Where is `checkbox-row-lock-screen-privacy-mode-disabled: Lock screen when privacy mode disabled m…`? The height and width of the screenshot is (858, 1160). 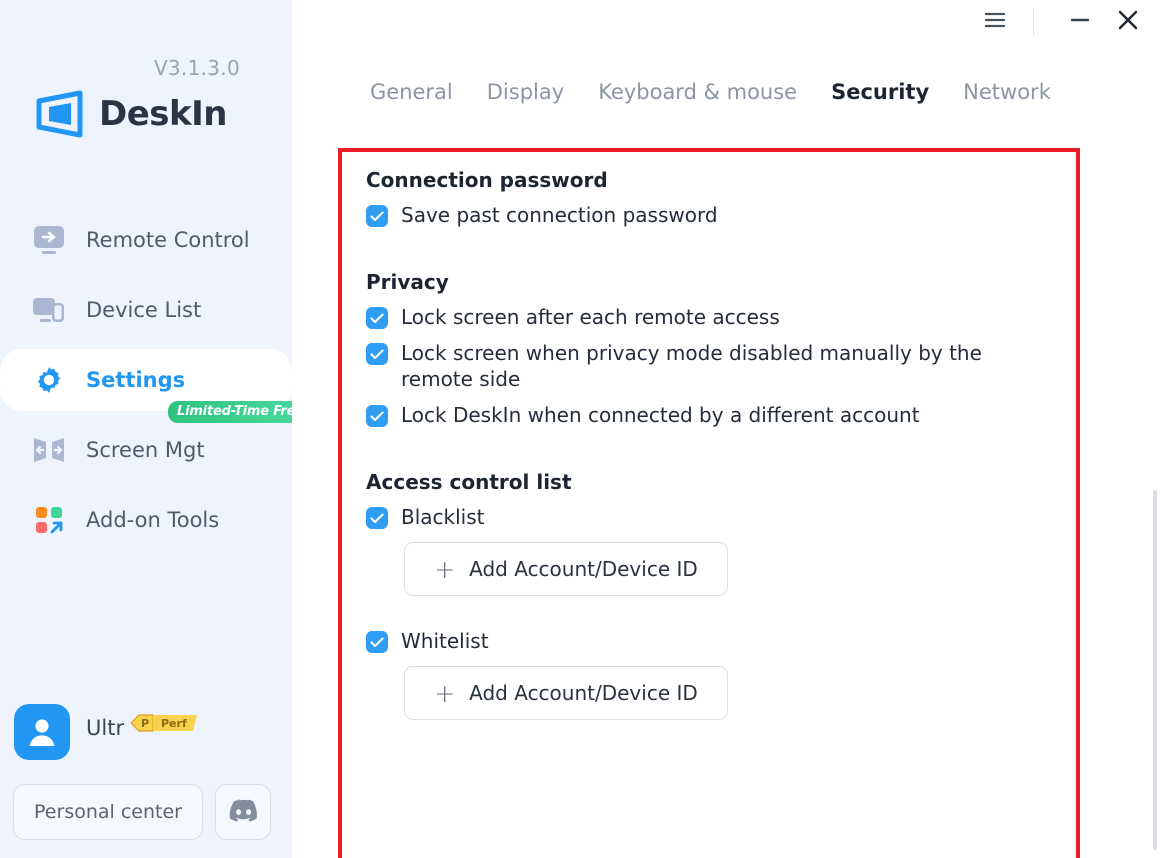
checkbox-row-lock-screen-privacy-mode-disabled: Lock screen when privacy mode disabled m… is located at coordinates (710, 366).